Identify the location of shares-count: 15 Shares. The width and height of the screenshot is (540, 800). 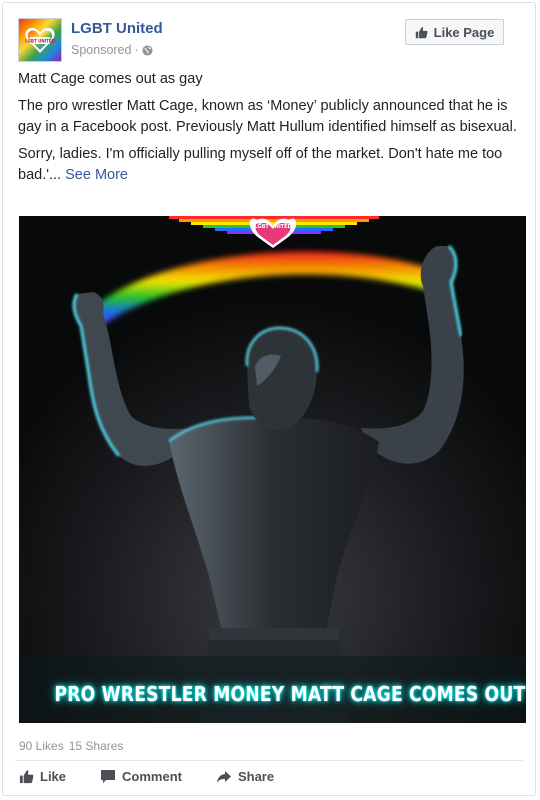
(96, 746).